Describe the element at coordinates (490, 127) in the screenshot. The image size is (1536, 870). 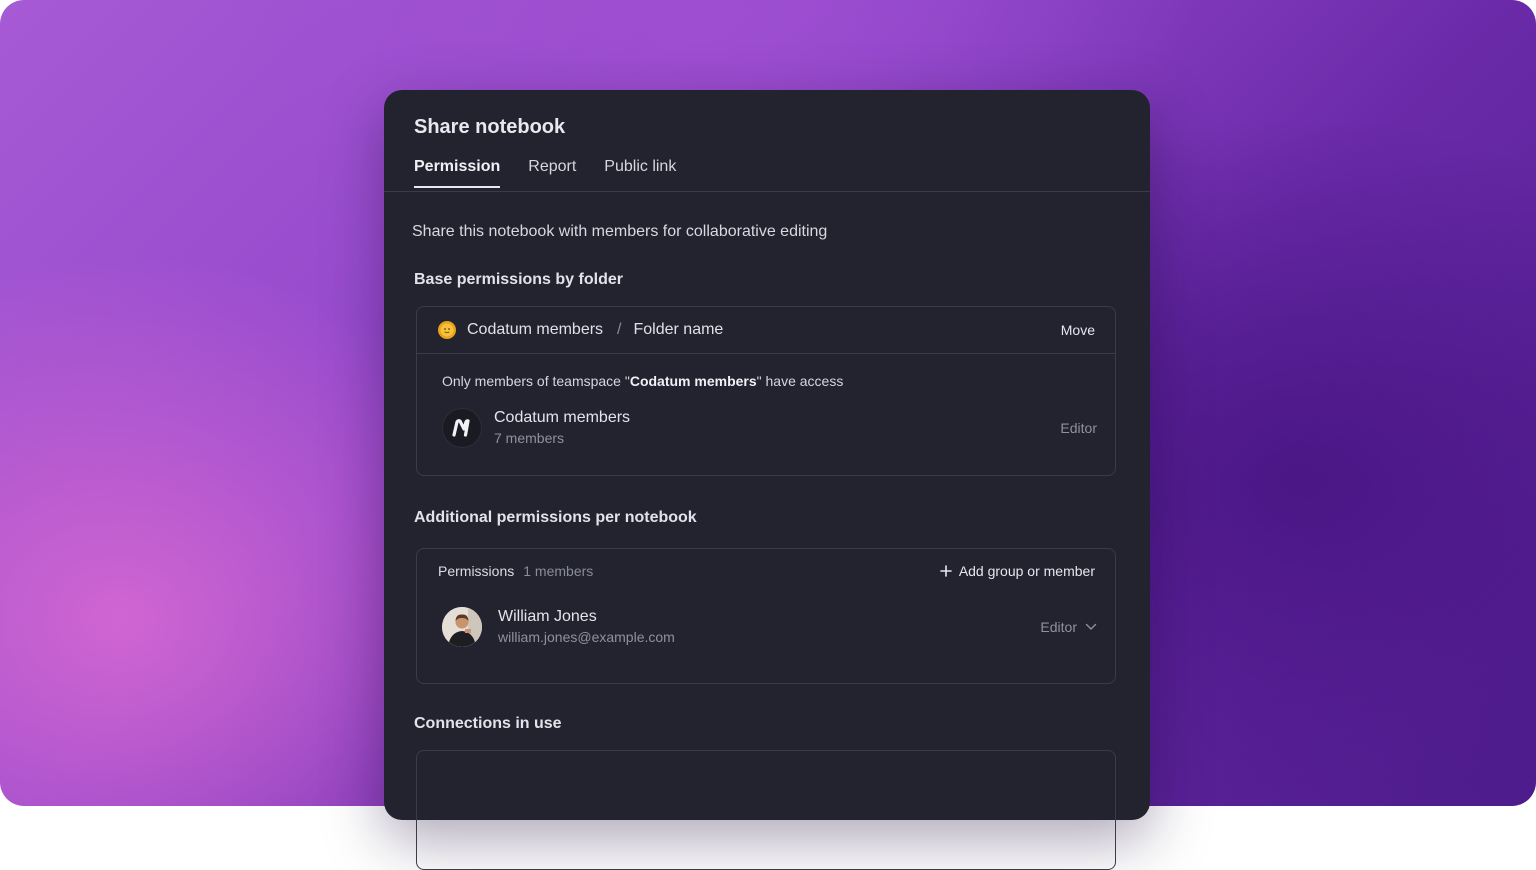
I see `dialog-title: Share notebook` at that location.